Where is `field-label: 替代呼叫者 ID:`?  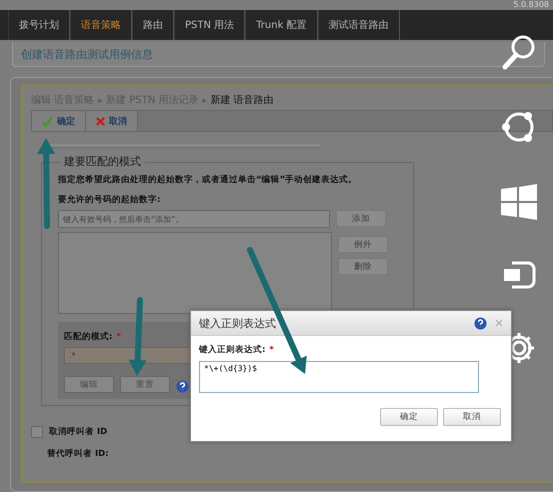
field-label: 替代呼叫者 ID: is located at coordinates (78, 454).